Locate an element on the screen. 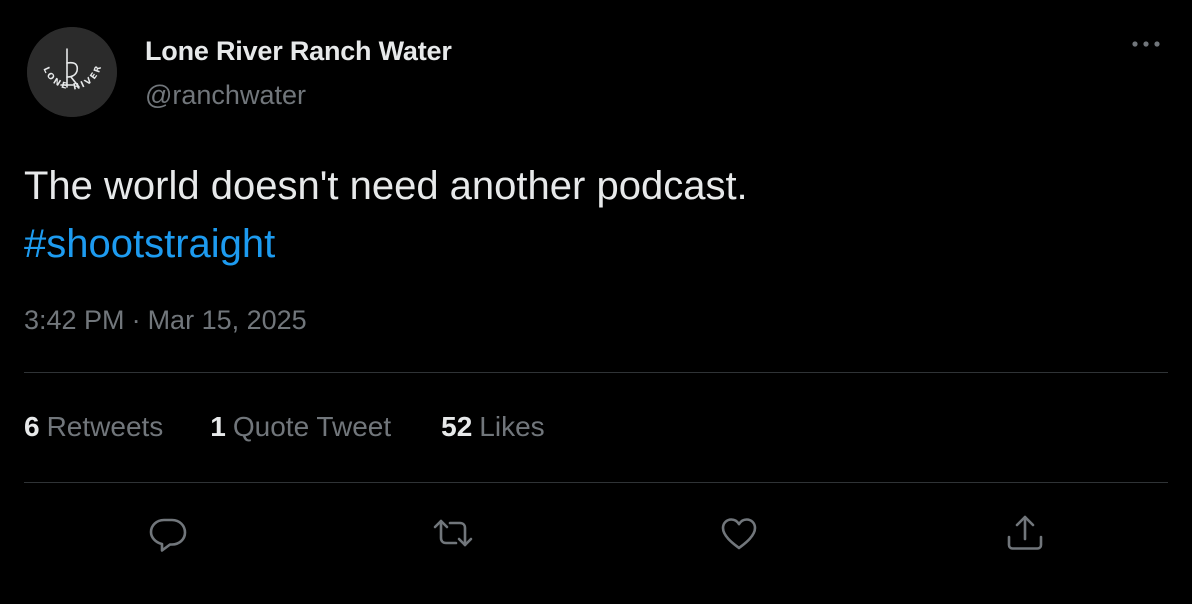 The width and height of the screenshot is (1192, 604). author-handle: @ranchwater is located at coordinates (225, 95).